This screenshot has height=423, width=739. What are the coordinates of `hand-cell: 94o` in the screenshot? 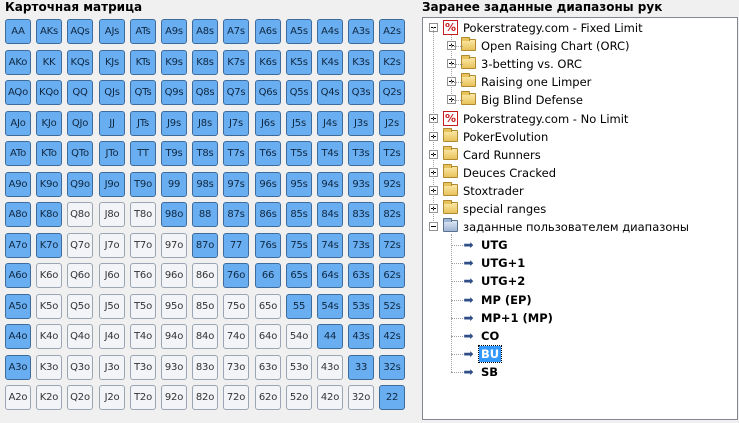 It's located at (174, 336).